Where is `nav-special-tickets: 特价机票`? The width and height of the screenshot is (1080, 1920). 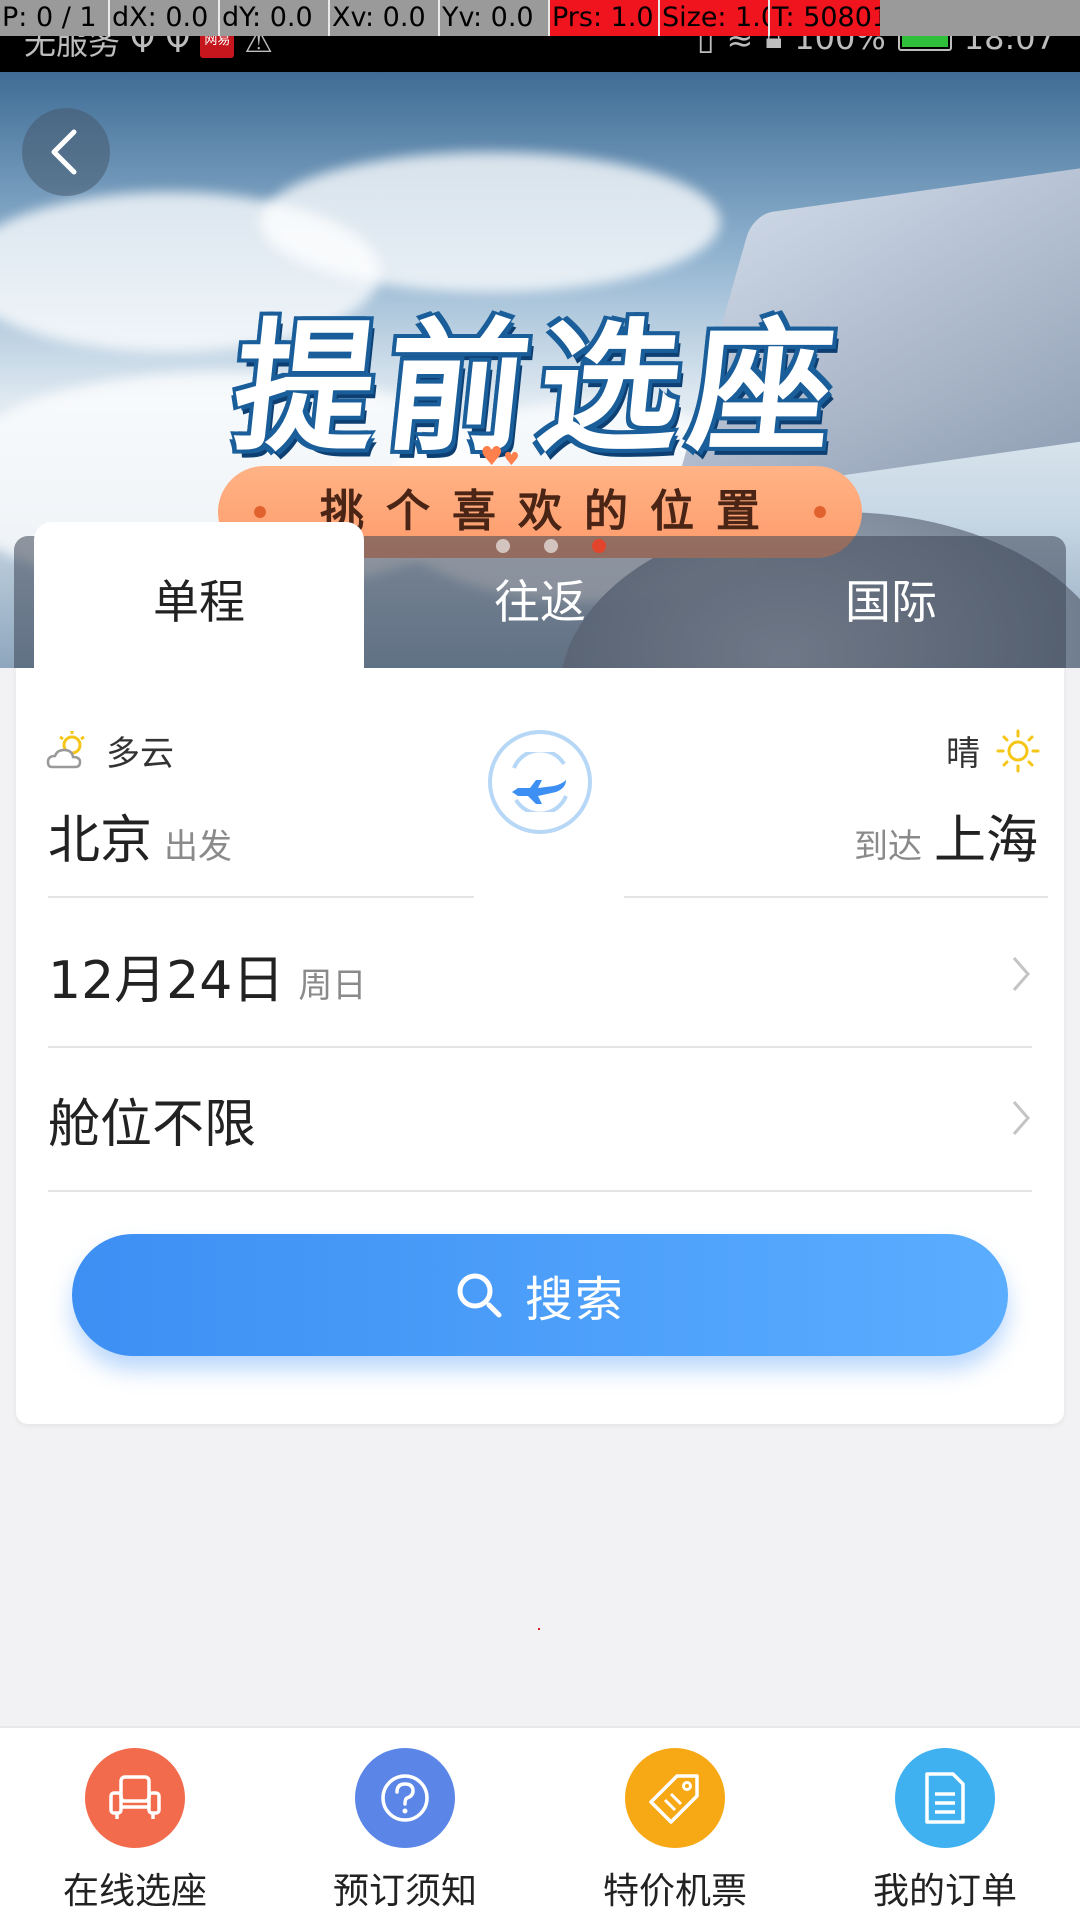
nav-special-tickets: 特价机票 is located at coordinates (675, 1824).